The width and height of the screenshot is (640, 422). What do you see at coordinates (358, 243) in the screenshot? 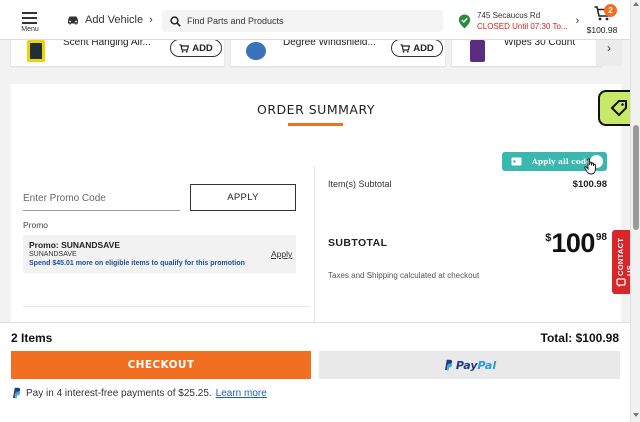
I see `subtotal-label: SUBTOTAL` at bounding box center [358, 243].